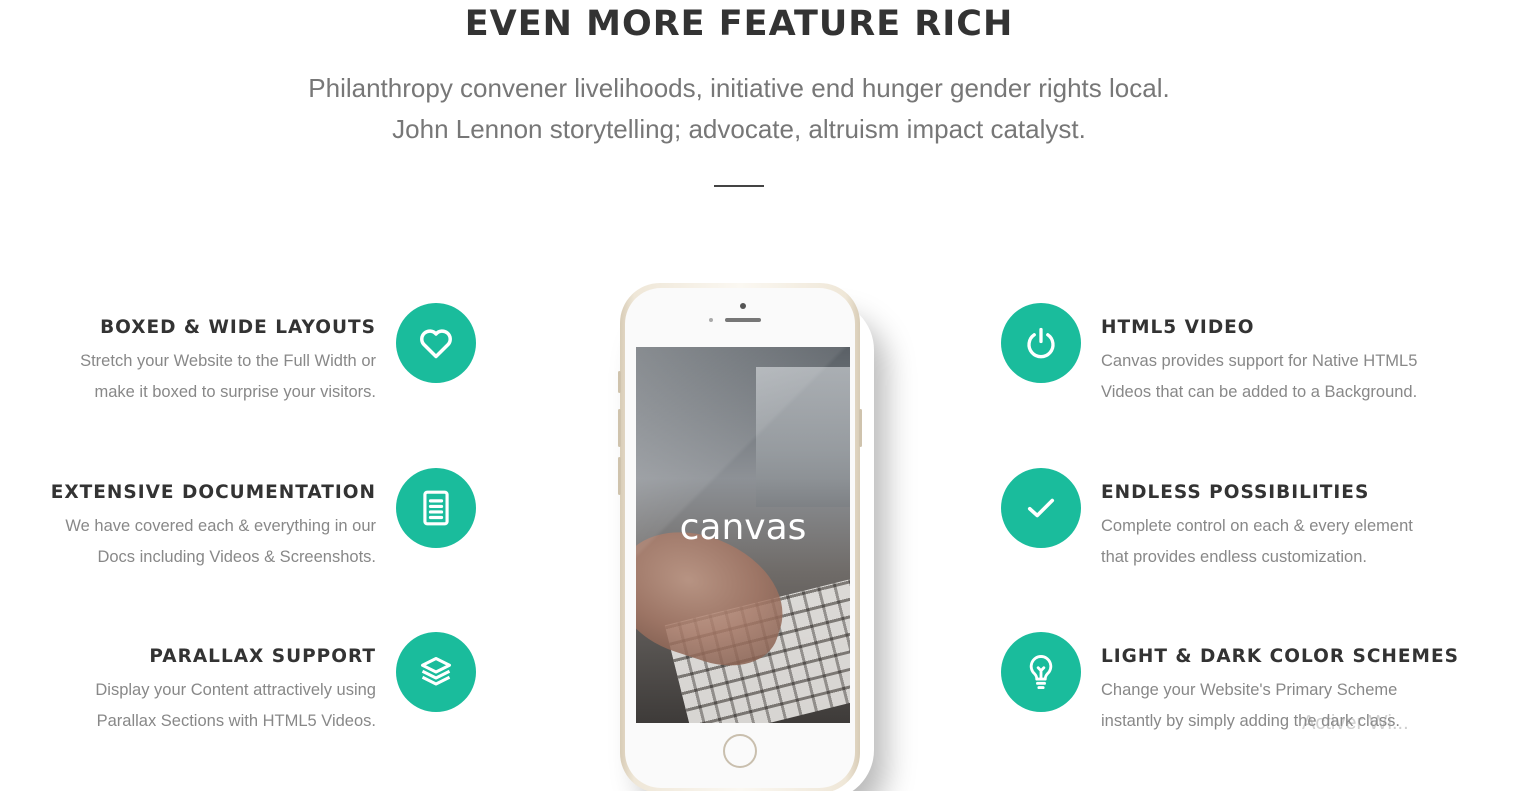  What do you see at coordinates (740, 751) in the screenshot?
I see `phone-home-button` at bounding box center [740, 751].